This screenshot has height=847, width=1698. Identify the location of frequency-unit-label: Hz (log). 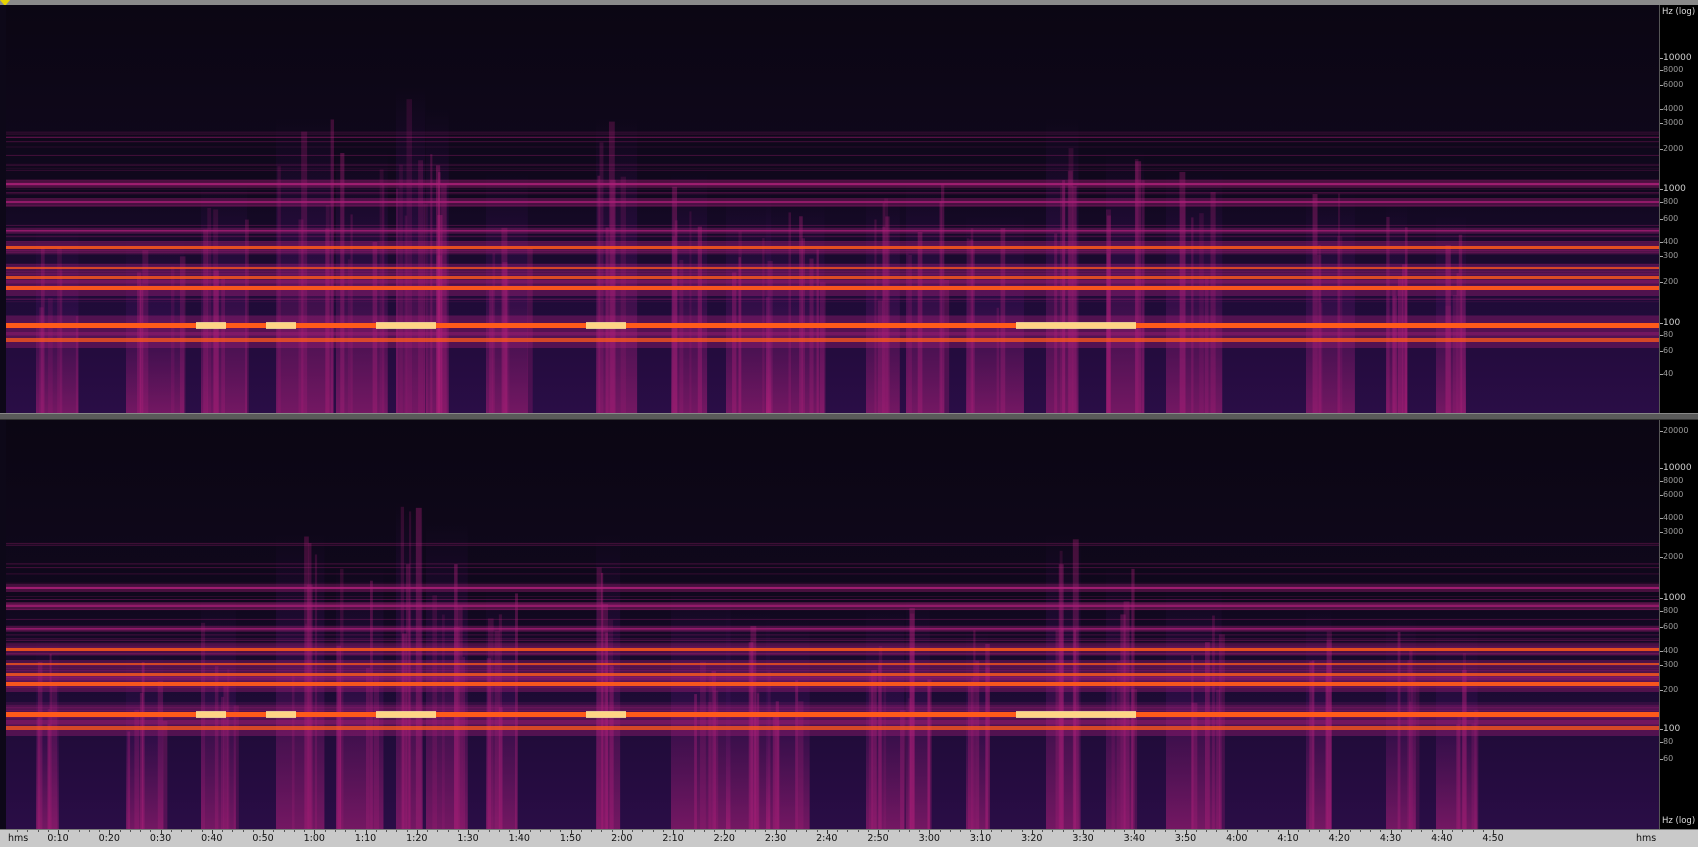
(1679, 821).